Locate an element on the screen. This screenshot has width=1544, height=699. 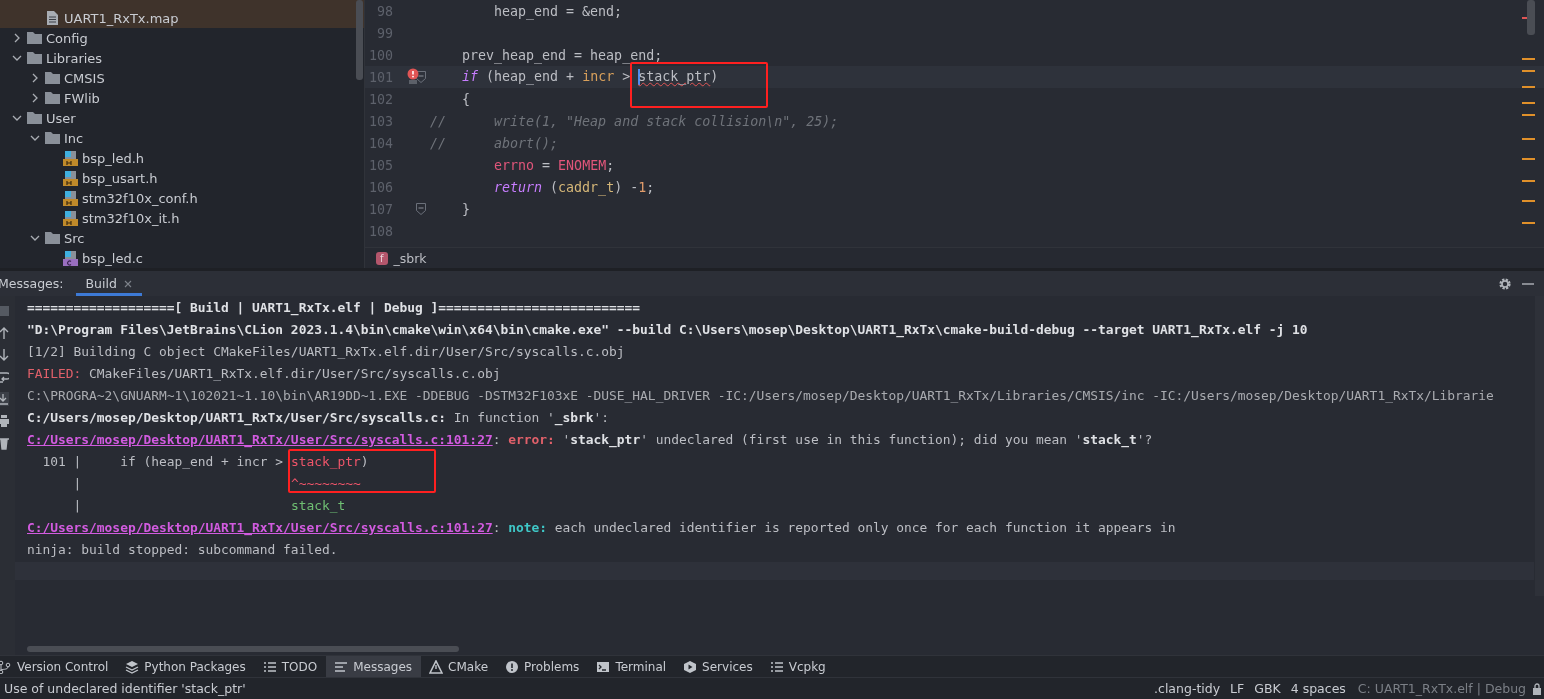
line-number: 107 is located at coordinates (380, 209).